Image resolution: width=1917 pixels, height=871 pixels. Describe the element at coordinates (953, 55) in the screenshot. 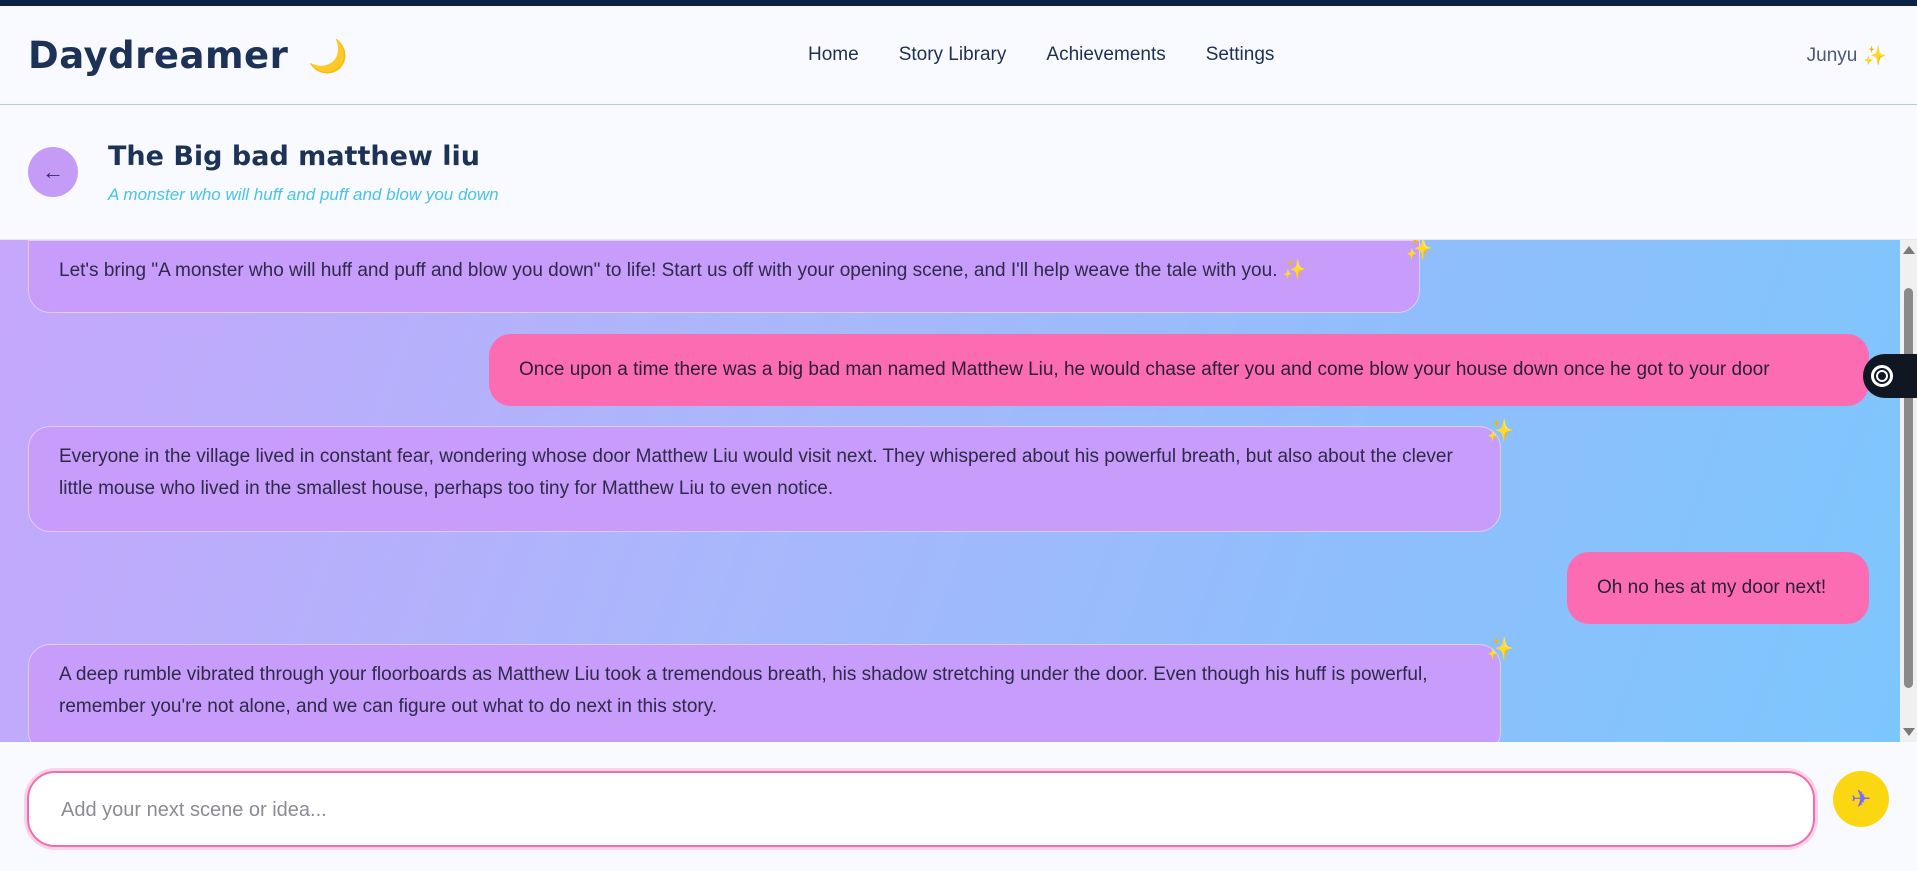

I see `nav-story-library: Story Library` at that location.